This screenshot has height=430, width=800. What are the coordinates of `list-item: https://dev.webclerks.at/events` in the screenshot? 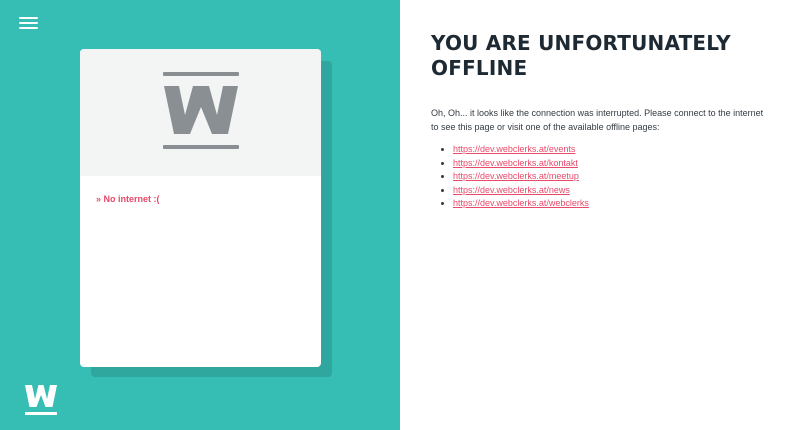 It's located at (610, 150).